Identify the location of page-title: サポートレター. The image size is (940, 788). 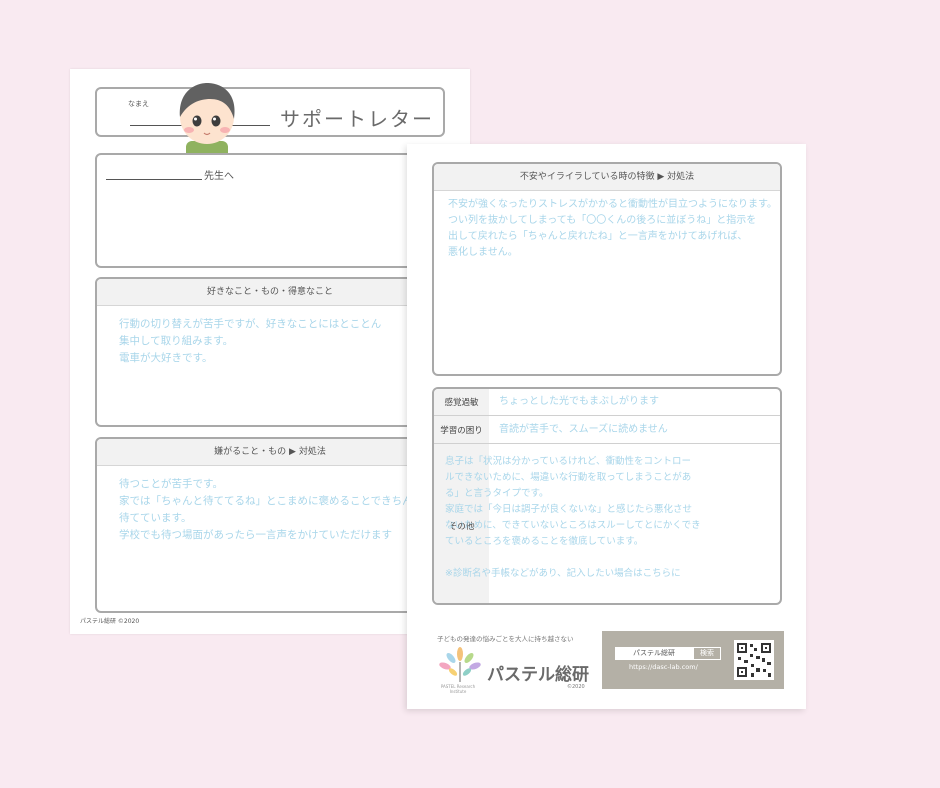
(357, 119).